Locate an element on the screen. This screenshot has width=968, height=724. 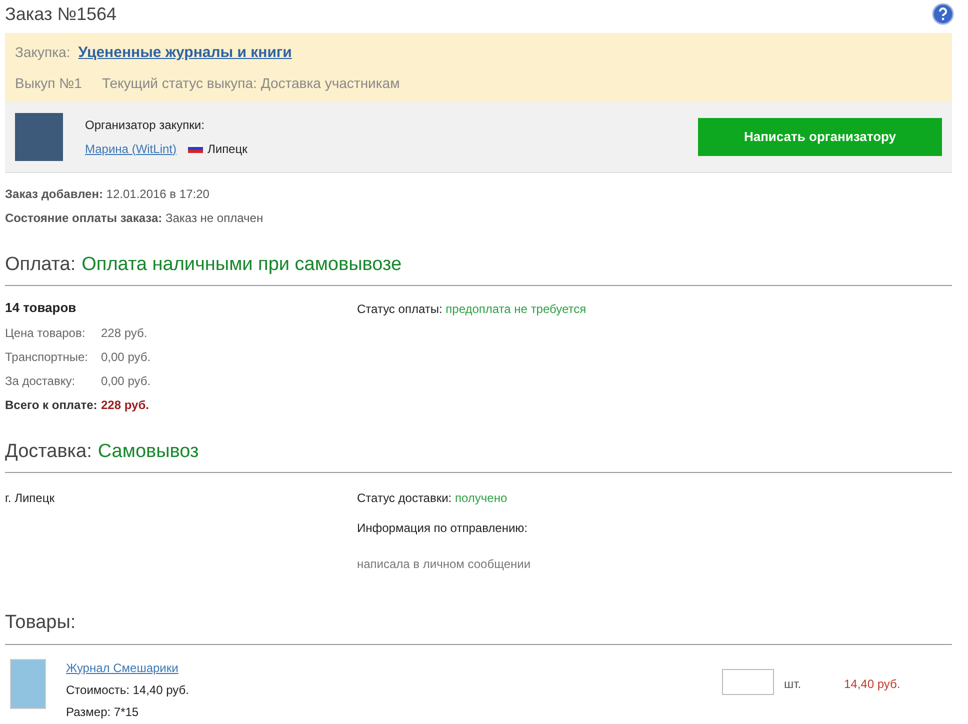
goods-count: 14 товаров is located at coordinates (41, 308).